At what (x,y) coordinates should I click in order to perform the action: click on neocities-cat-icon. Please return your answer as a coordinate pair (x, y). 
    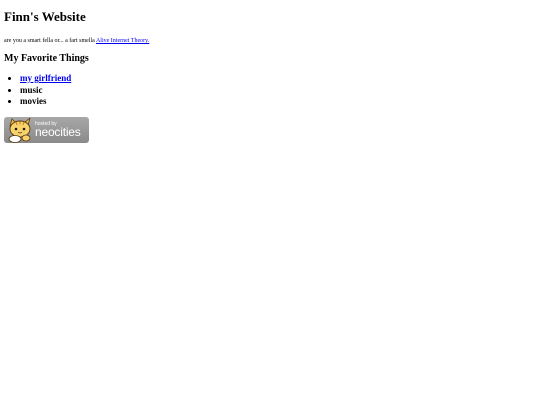
    Looking at the image, I should click on (19, 130).